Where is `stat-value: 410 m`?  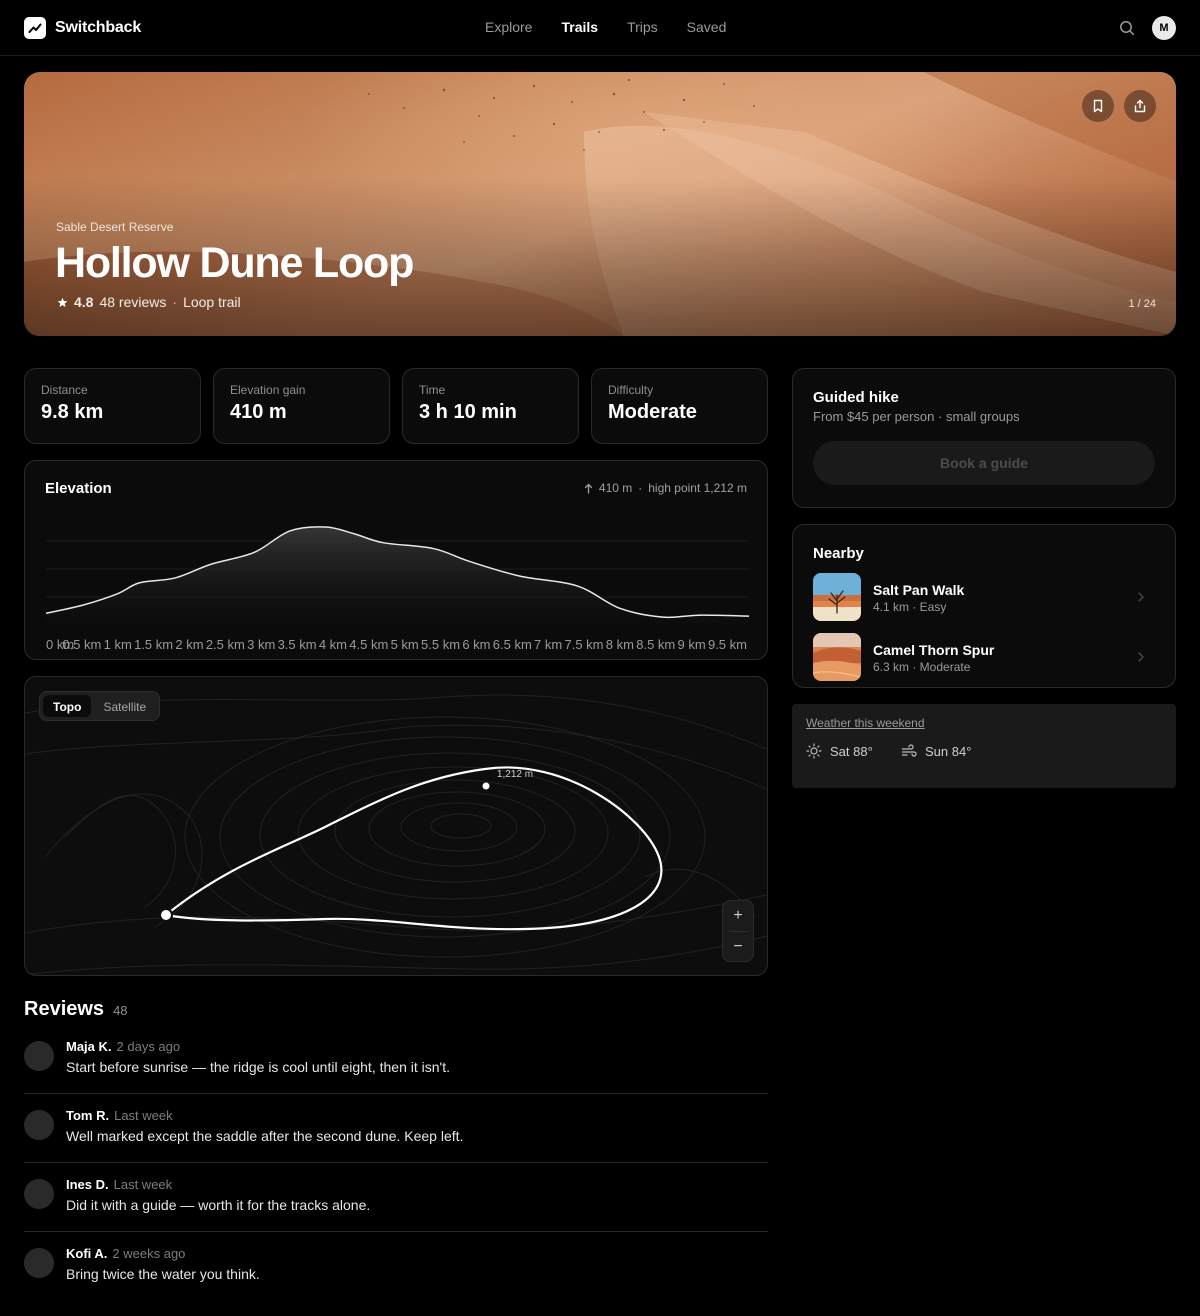 stat-value: 410 m is located at coordinates (258, 412).